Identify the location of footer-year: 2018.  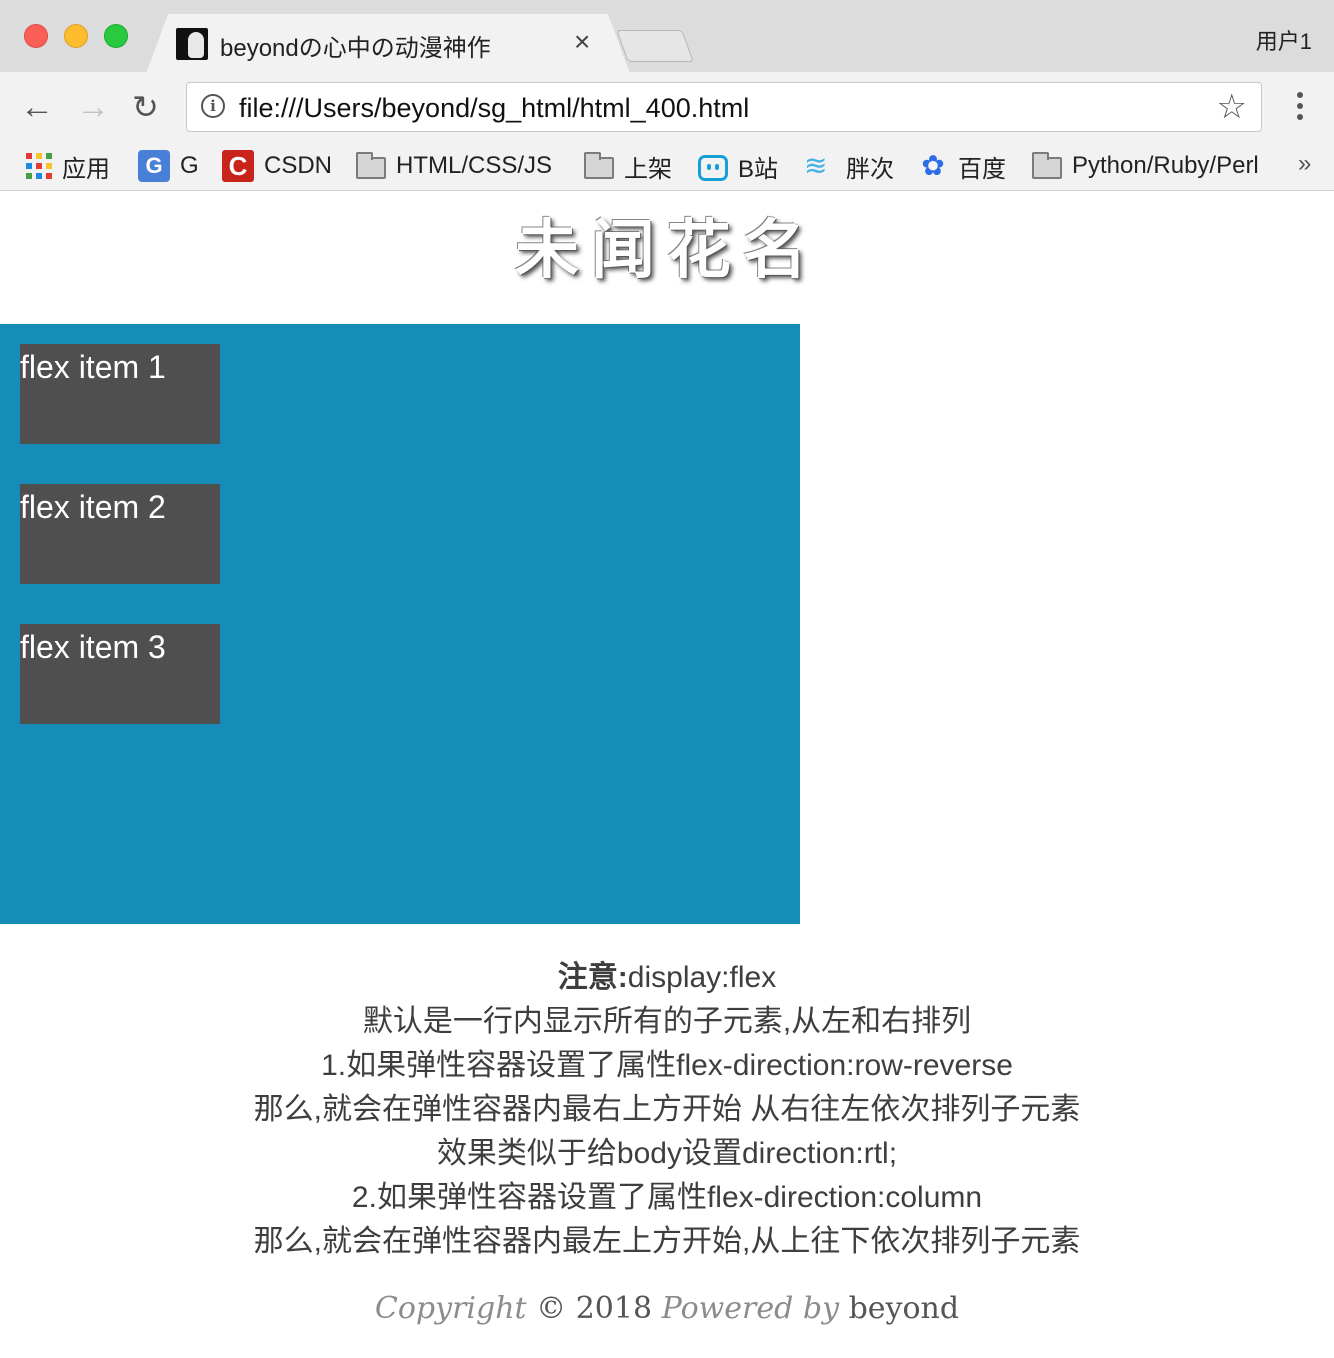
(614, 1308).